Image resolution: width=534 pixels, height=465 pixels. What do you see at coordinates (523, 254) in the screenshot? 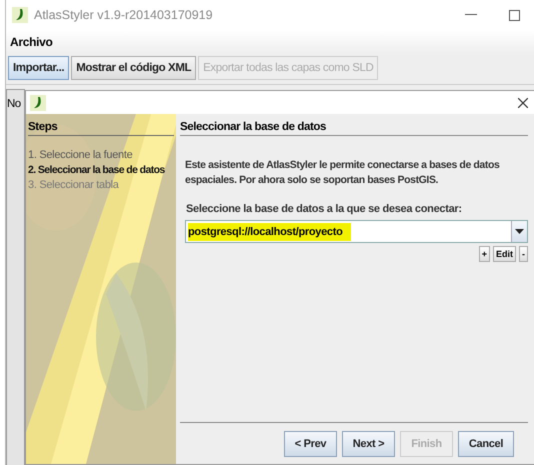
I see `small-button: -` at bounding box center [523, 254].